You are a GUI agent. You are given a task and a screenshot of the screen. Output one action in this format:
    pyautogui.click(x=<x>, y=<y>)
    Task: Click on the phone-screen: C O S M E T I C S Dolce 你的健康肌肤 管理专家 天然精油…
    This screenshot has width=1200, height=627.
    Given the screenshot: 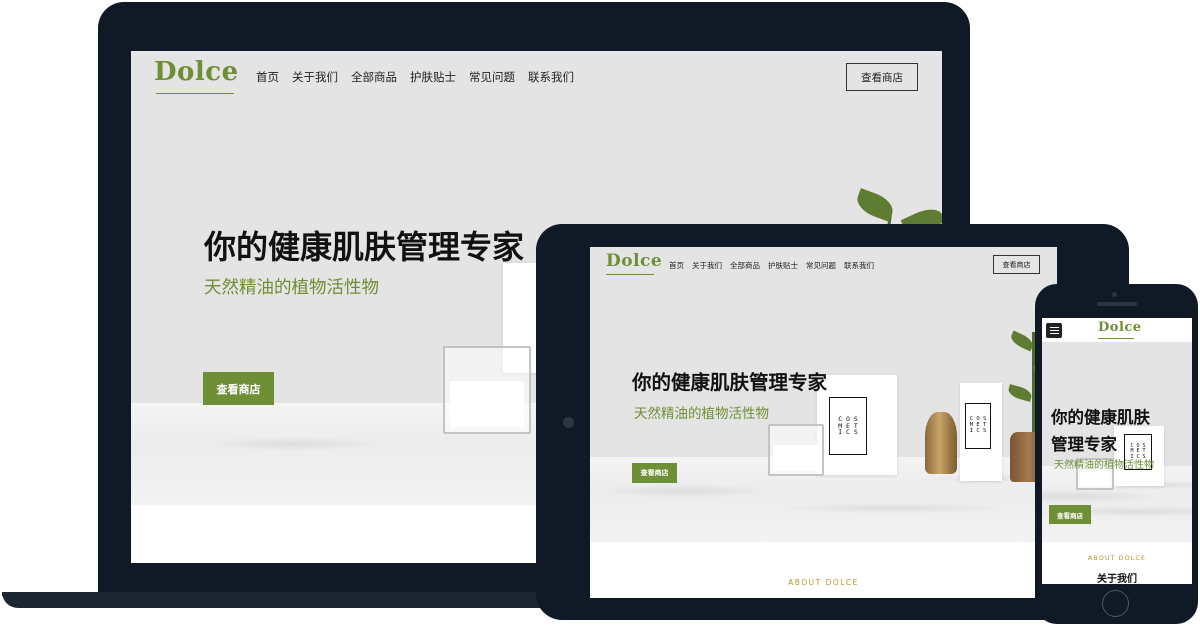 What is the action you would take?
    pyautogui.click(x=1117, y=451)
    